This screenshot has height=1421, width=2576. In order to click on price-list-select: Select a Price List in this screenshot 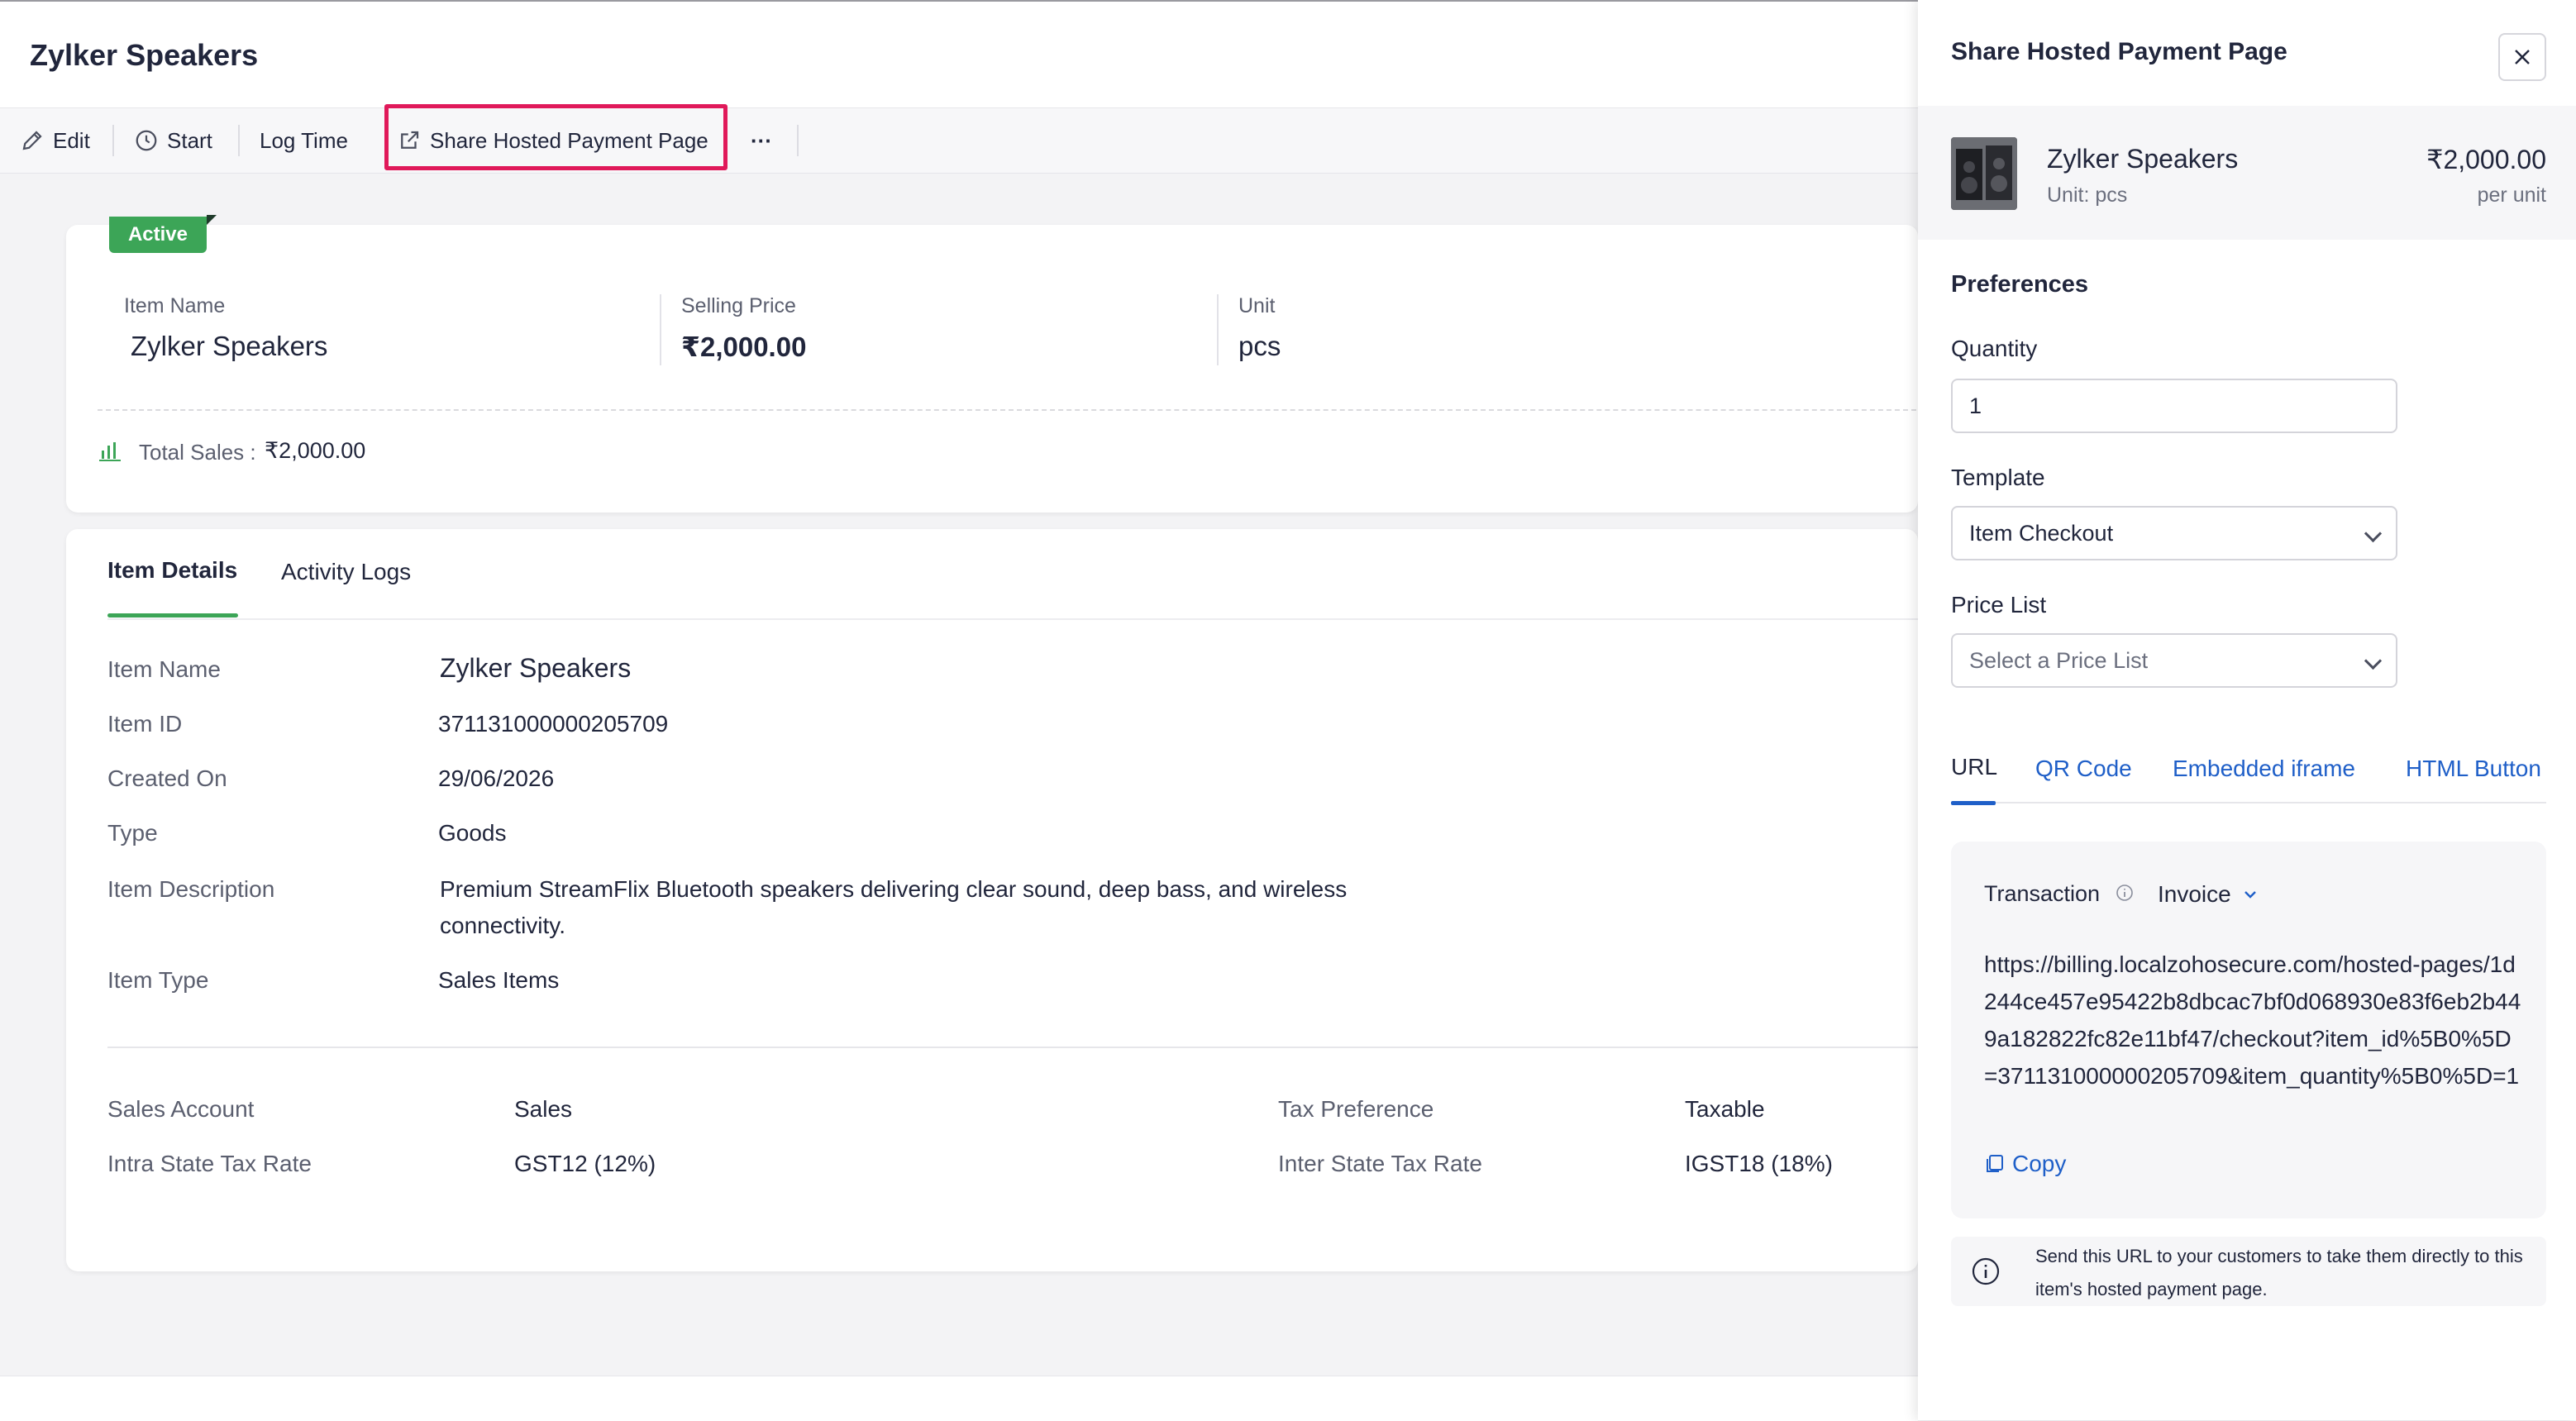, I will do `click(2174, 660)`.